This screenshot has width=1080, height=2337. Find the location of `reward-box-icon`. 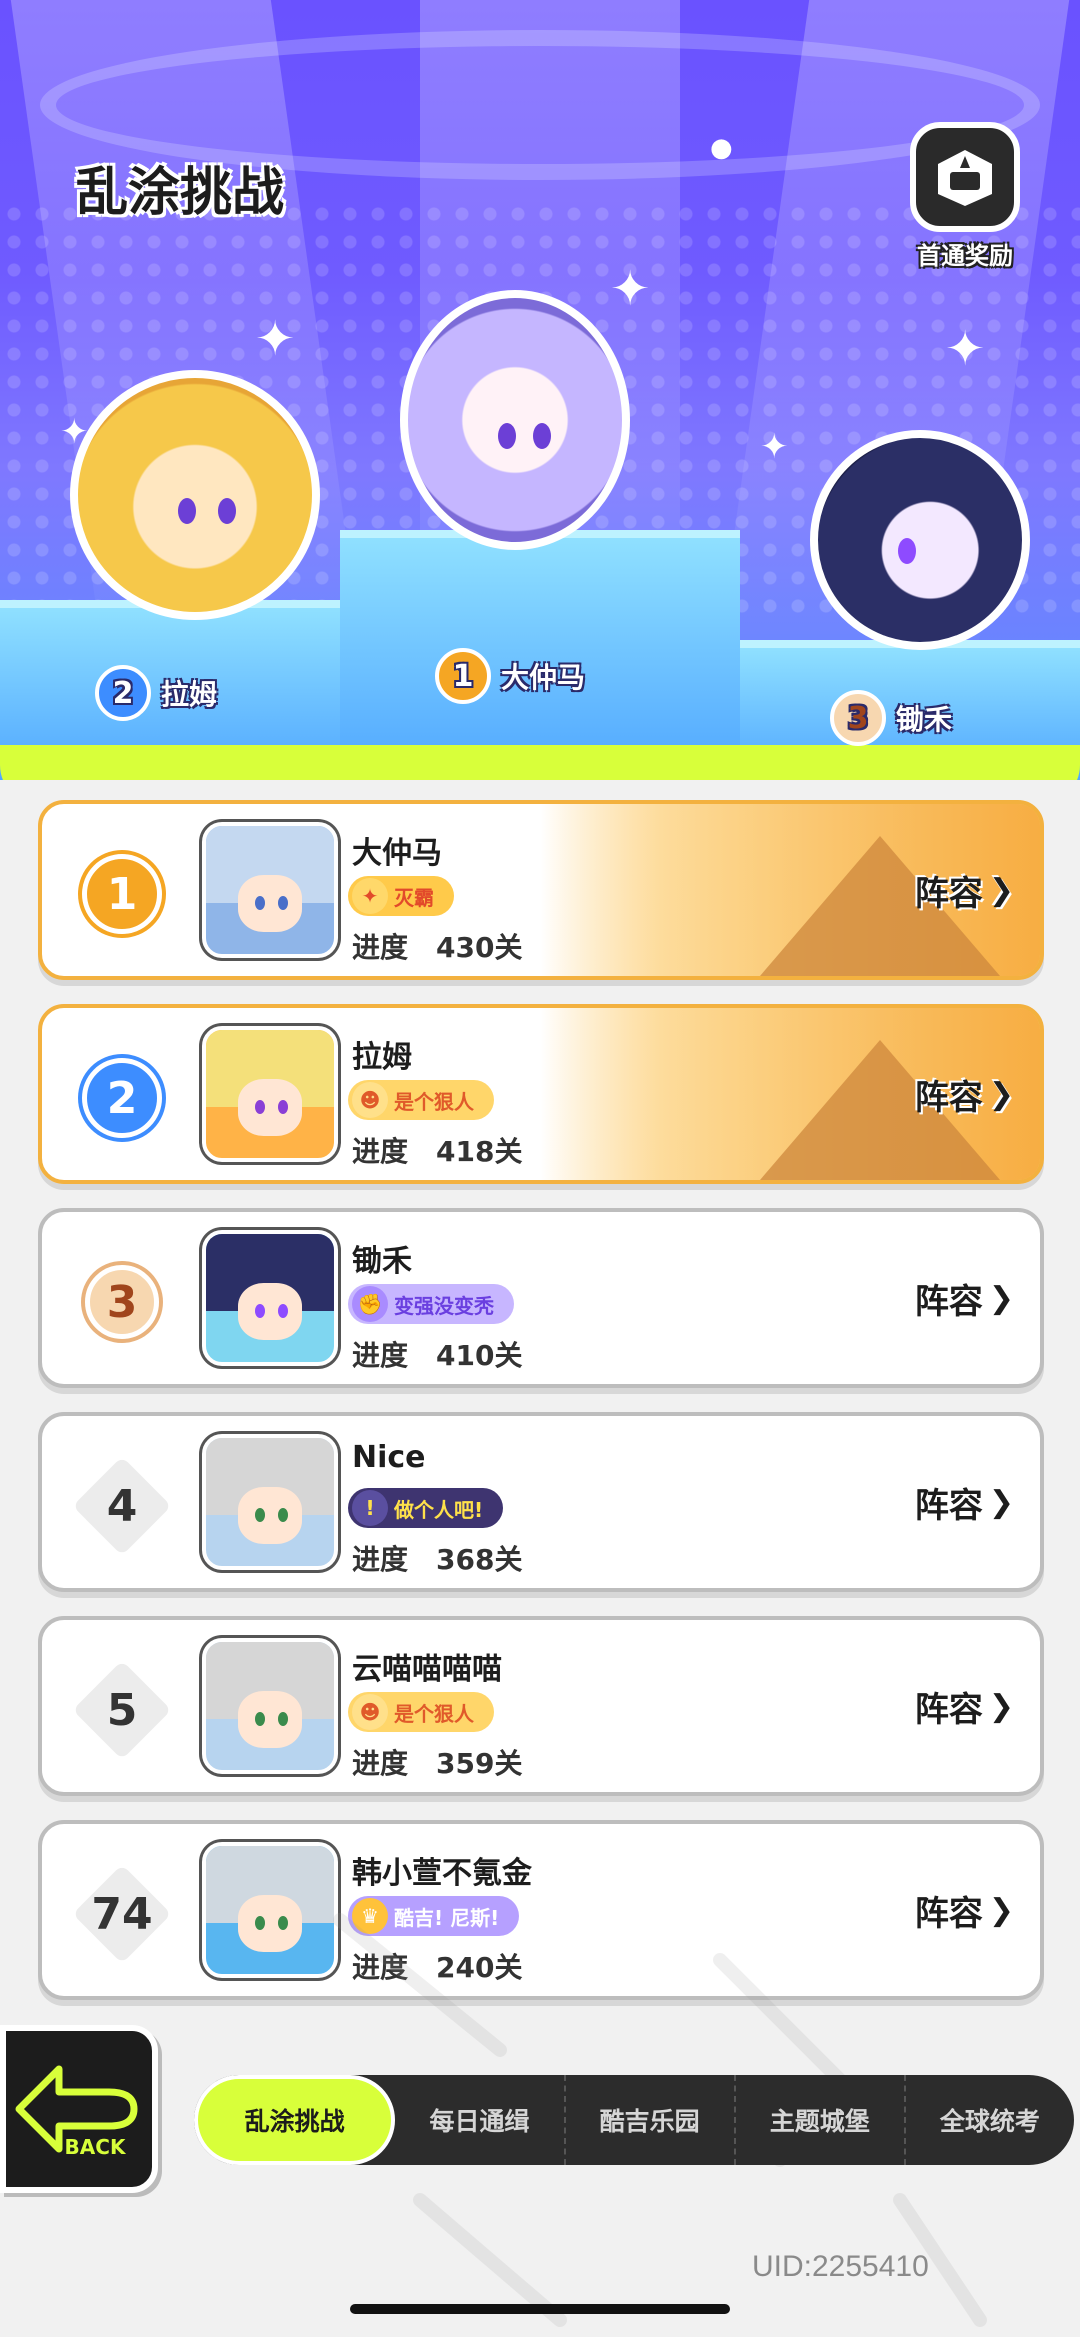

reward-box-icon is located at coordinates (965, 177).